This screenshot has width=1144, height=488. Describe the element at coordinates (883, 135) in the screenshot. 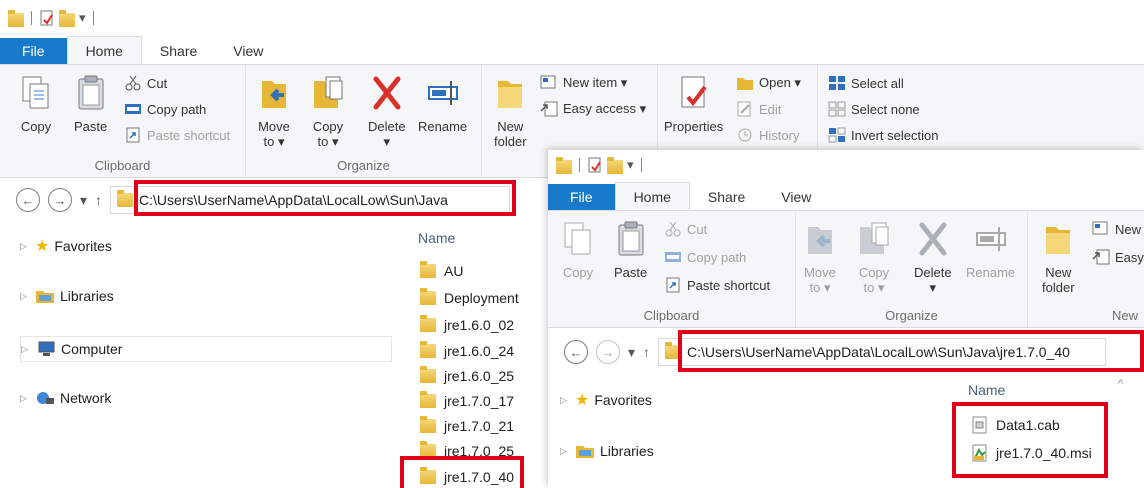

I see `invert-selection-button: Invert selection` at that location.